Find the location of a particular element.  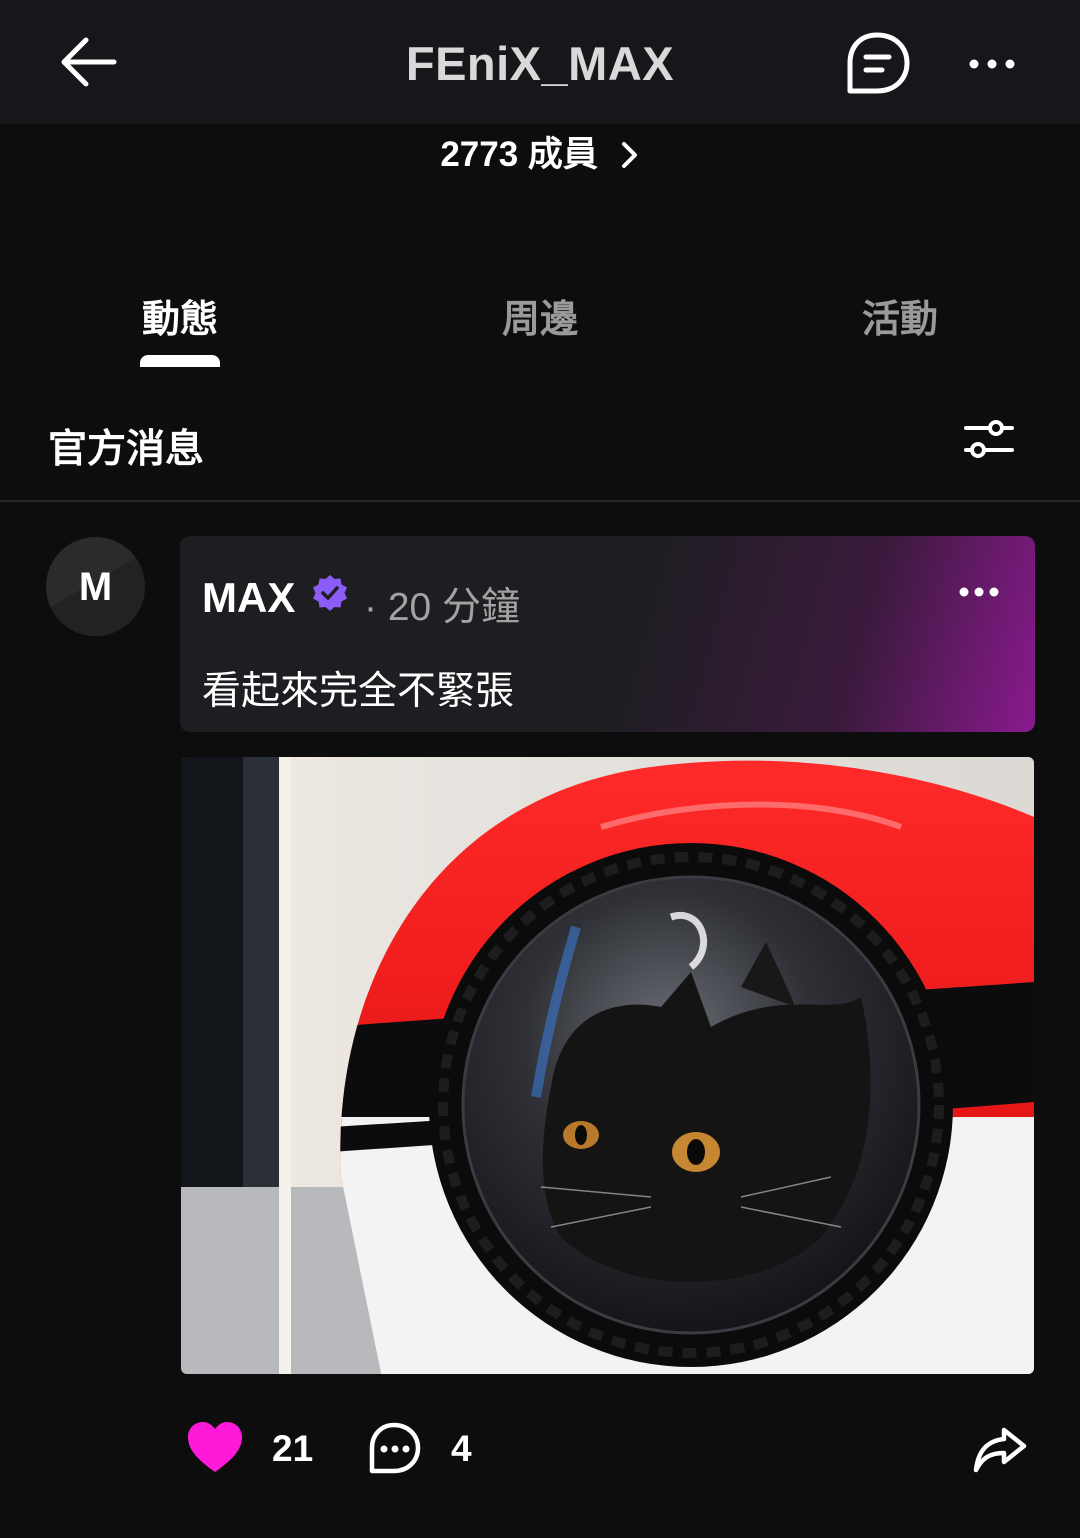

post-text: 看起來完全不緊張 is located at coordinates (358, 691).